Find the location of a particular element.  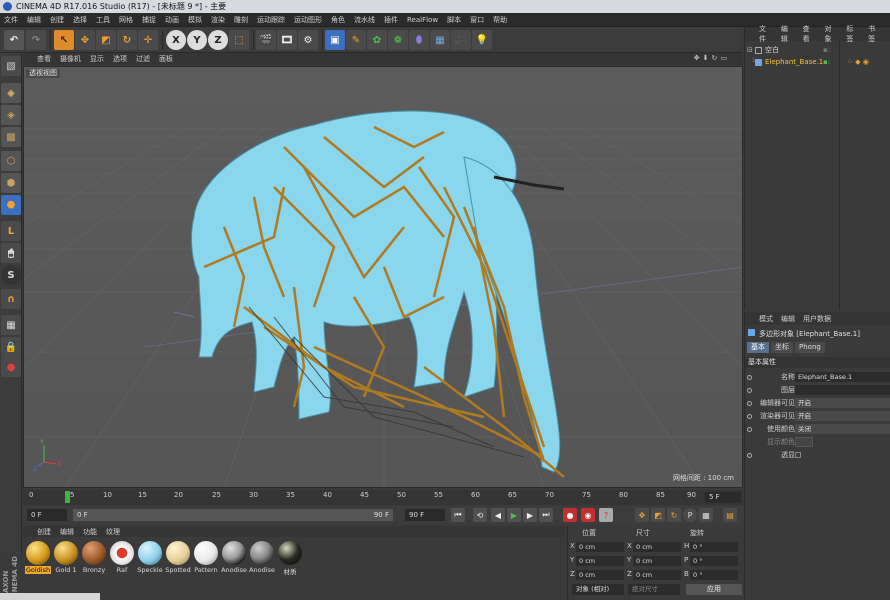

frame-range-slider: 0 F 90 F is located at coordinates (233, 515).